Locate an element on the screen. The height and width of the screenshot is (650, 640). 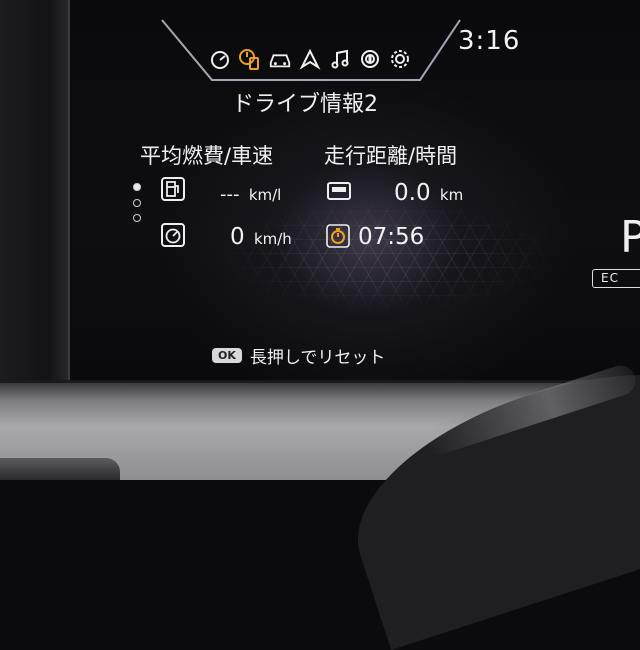
screen-bezel is located at coordinates (35, 192).